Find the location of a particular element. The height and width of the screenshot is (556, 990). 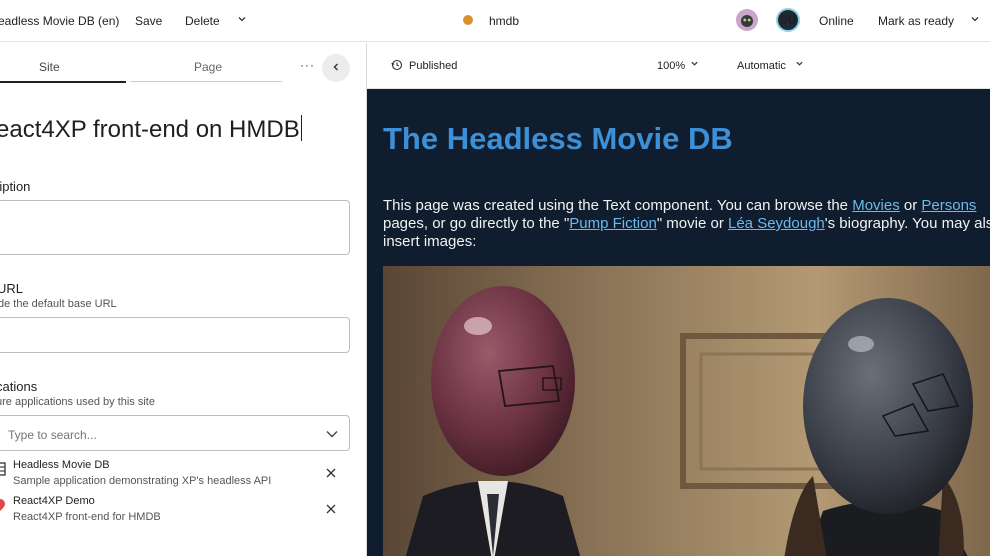

application-description: React4XP front-end for HMDB is located at coordinates (87, 517).